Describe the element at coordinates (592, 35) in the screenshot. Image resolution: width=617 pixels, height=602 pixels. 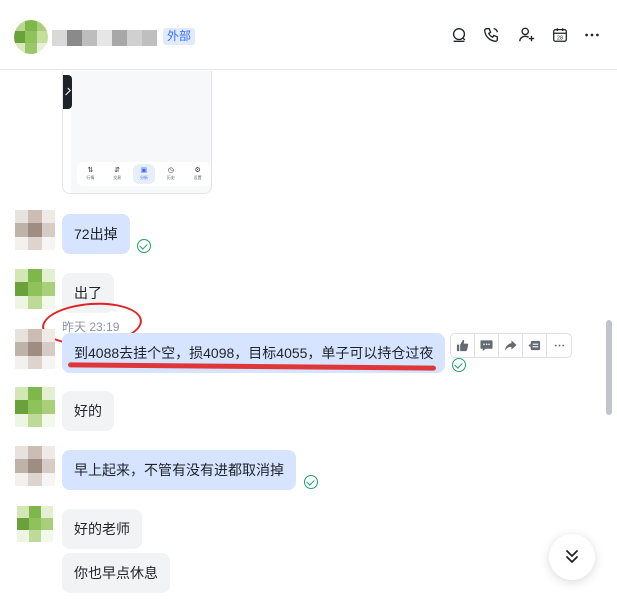
I see `more-icon` at that location.